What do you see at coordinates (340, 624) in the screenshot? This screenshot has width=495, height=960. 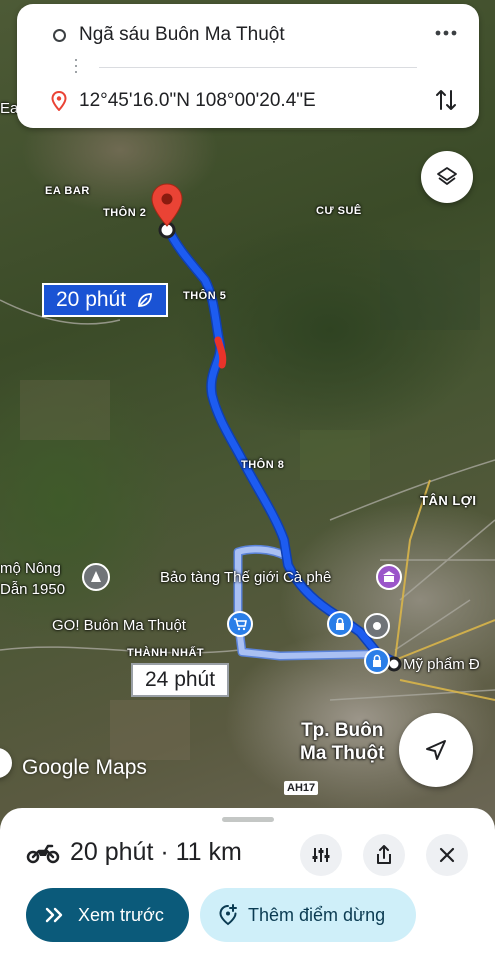 I see `lock-icon` at bounding box center [340, 624].